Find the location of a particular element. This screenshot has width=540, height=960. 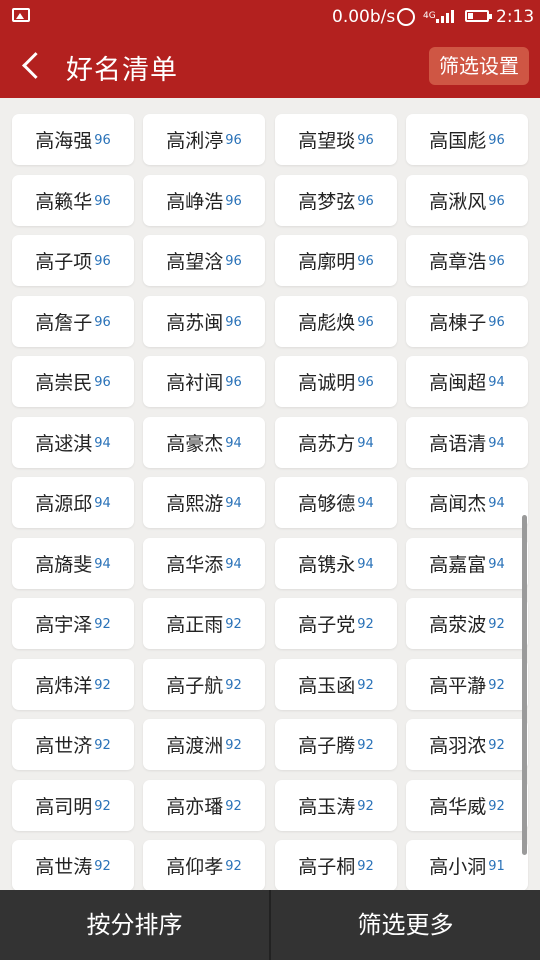

name-item: 高镌永 94 is located at coordinates (336, 563).